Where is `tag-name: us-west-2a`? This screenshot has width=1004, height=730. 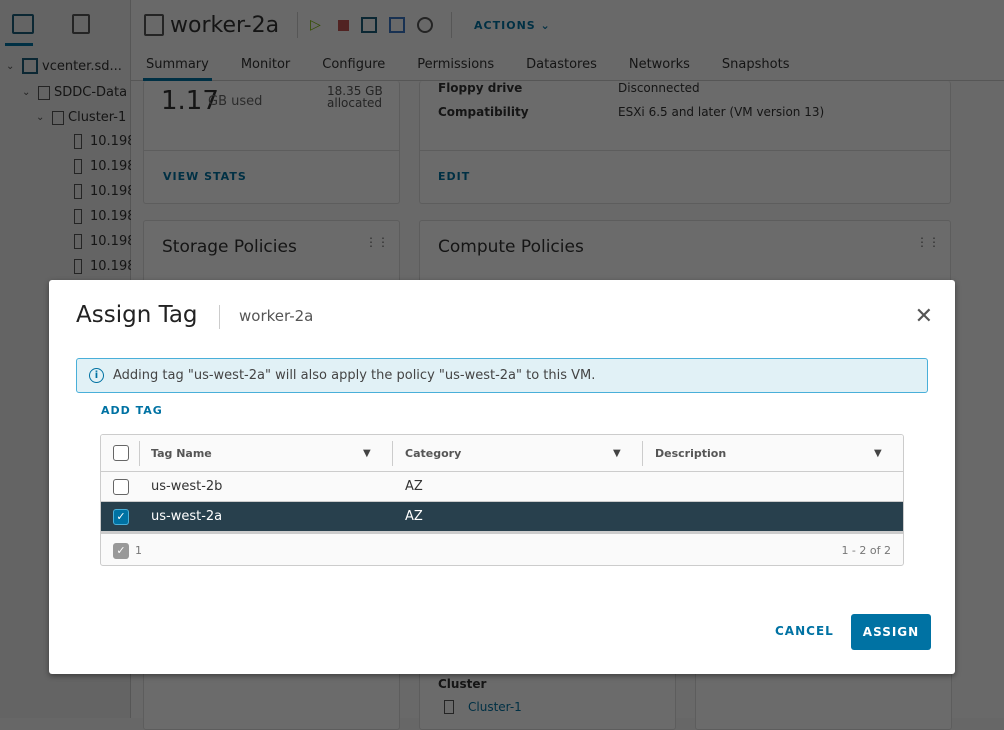 tag-name: us-west-2a is located at coordinates (187, 516).